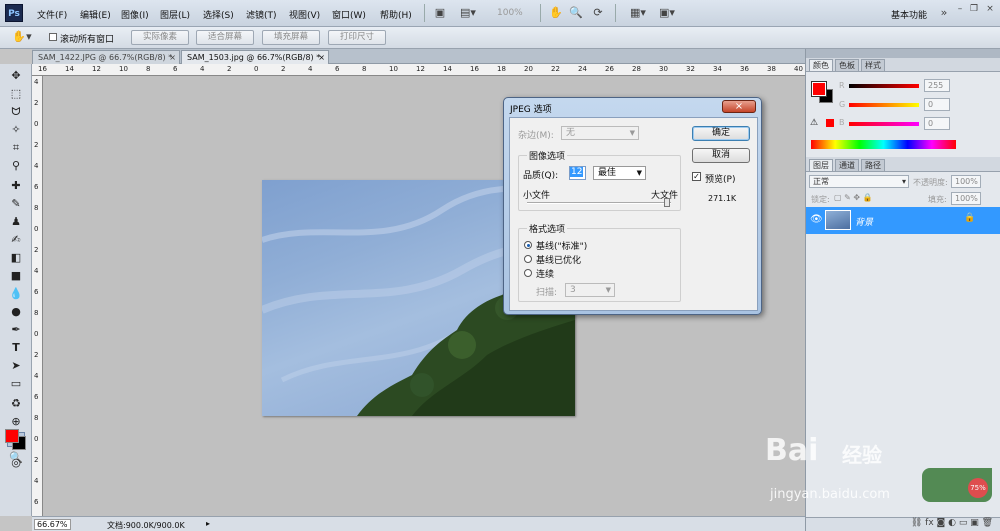  What do you see at coordinates (667, 202) in the screenshot?
I see `quality-slider-thumb` at bounding box center [667, 202].